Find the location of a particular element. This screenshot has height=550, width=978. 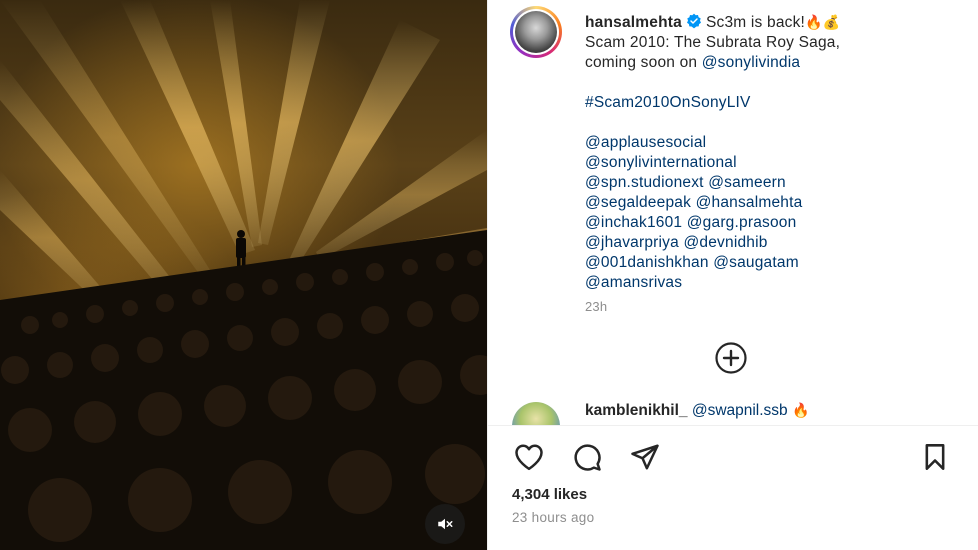

paper-plane-icon is located at coordinates (645, 457).